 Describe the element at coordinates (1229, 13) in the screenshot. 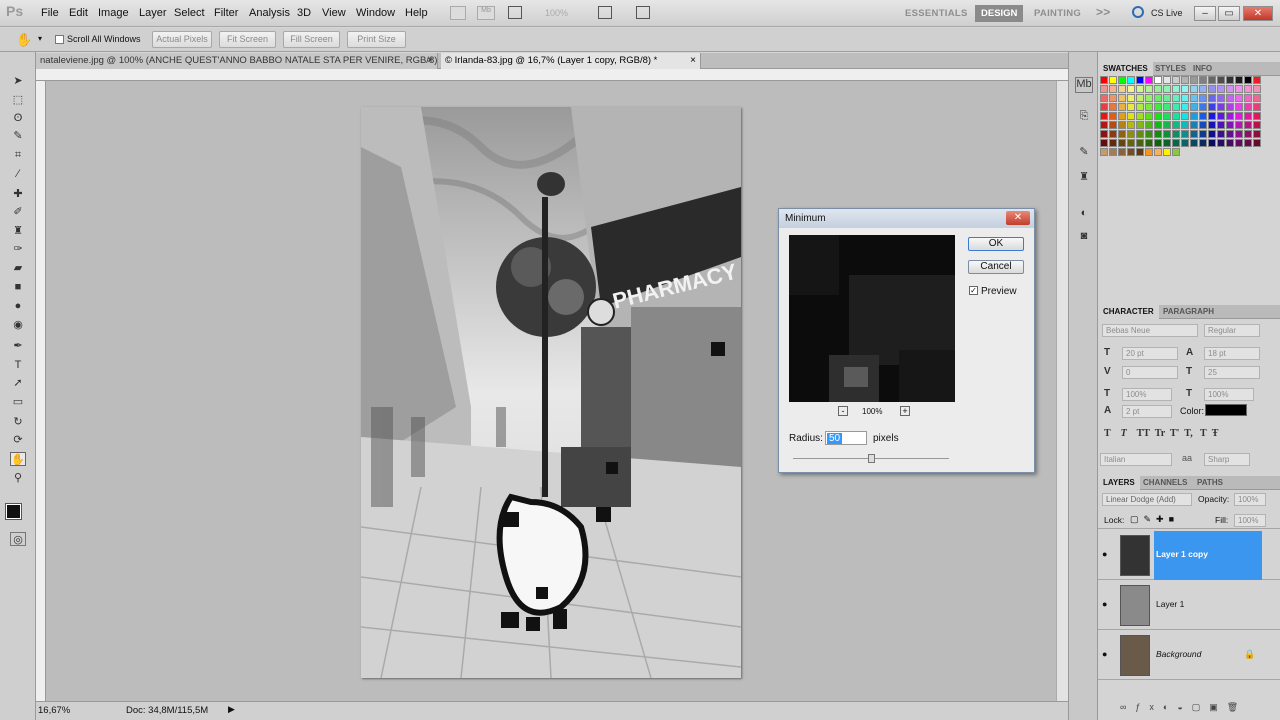

I see `restore-button: ▭` at that location.